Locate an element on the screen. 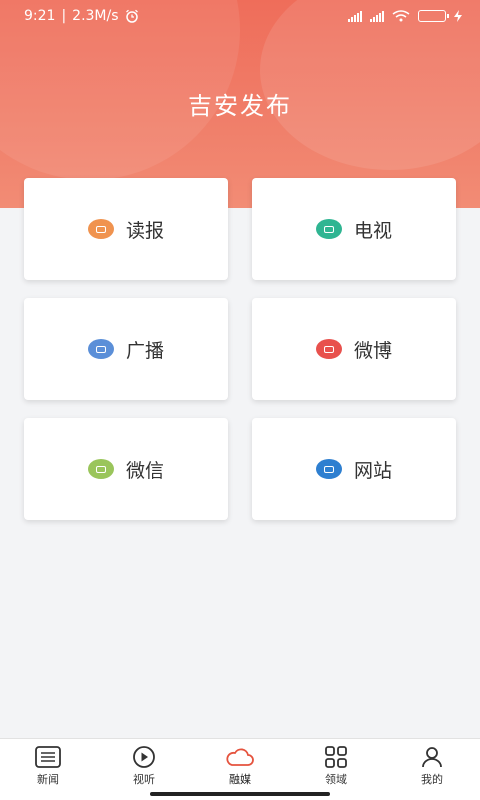 This screenshot has height=800, width=480. app-title: 吉安发布 is located at coordinates (240, 106).